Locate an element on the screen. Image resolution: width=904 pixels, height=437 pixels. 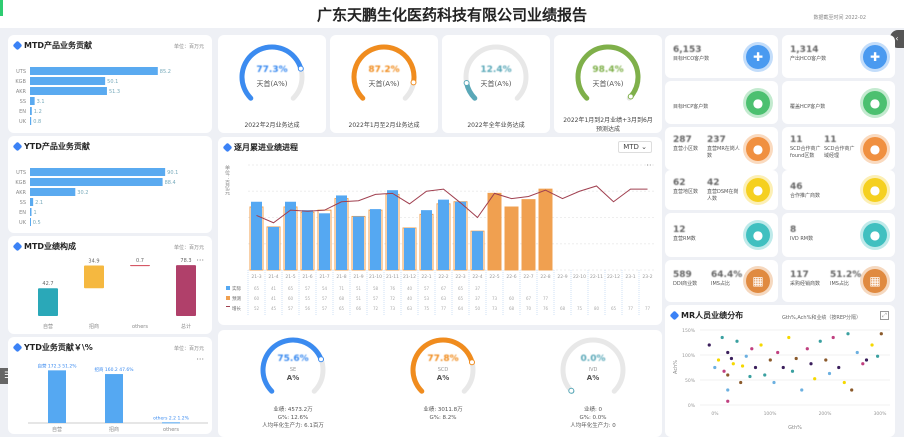
page-title: 广东天鹏生化医药科技有限公司业绩报告 is located at coordinates (451, 15).